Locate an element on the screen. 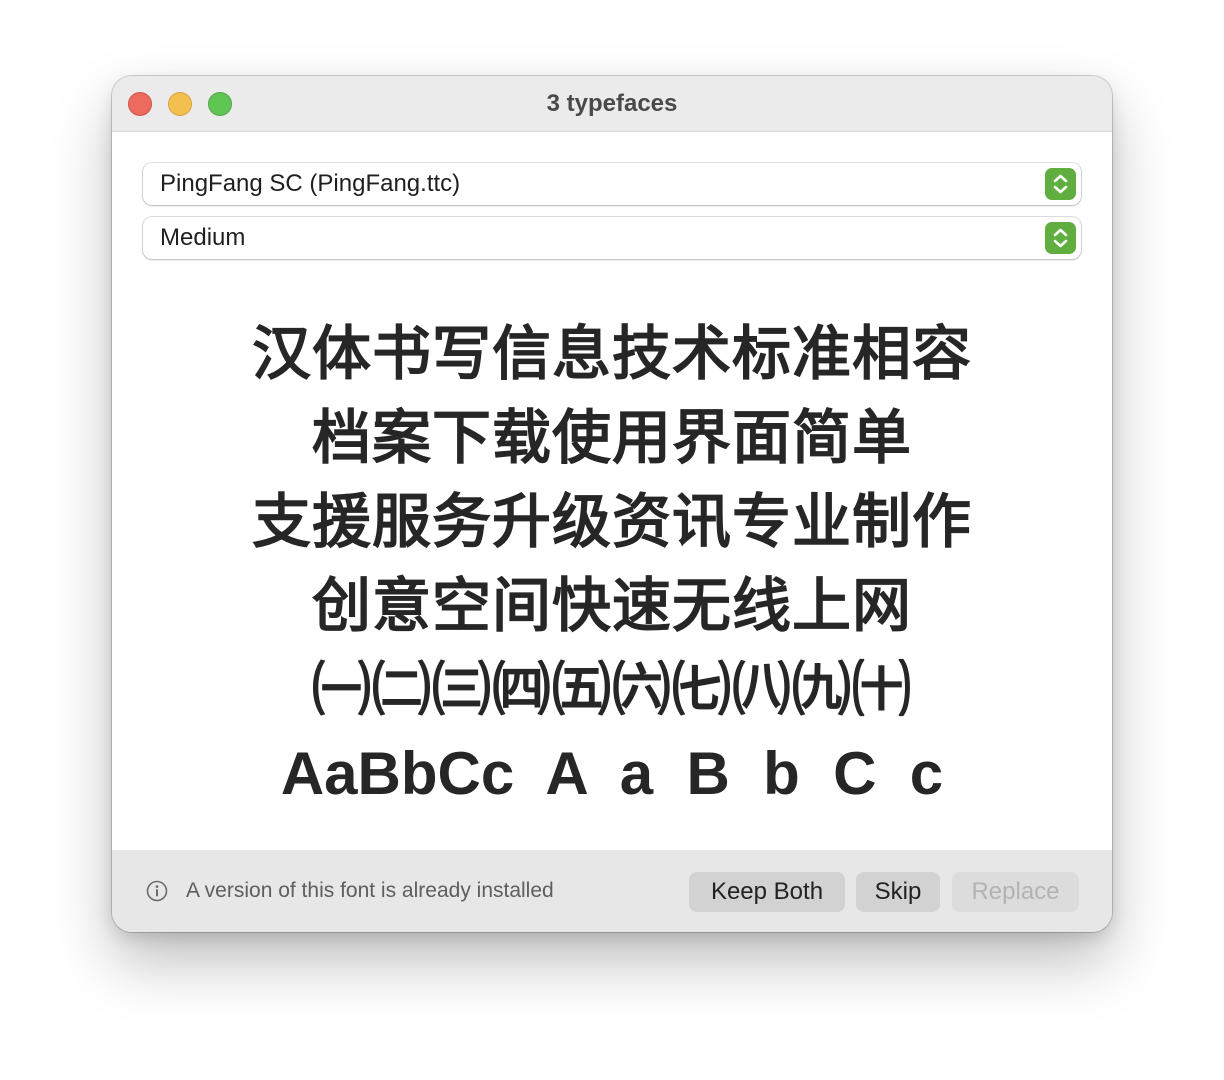 The image size is (1224, 1080). replace-button: Replace is located at coordinates (1015, 892).